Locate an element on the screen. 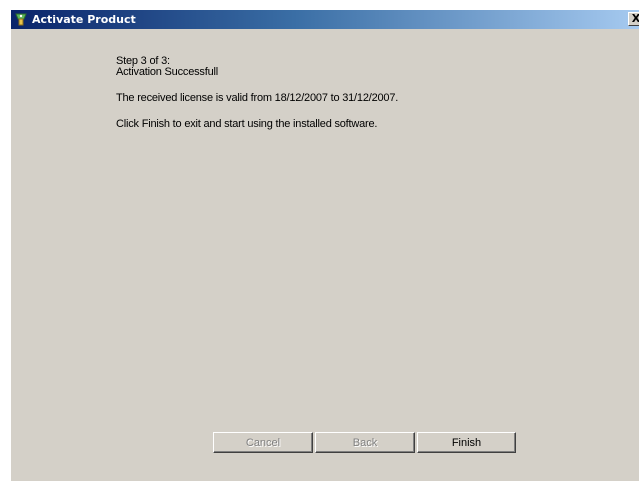 This screenshot has width=639, height=481. title-bar: Activate Product X is located at coordinates (325, 19).